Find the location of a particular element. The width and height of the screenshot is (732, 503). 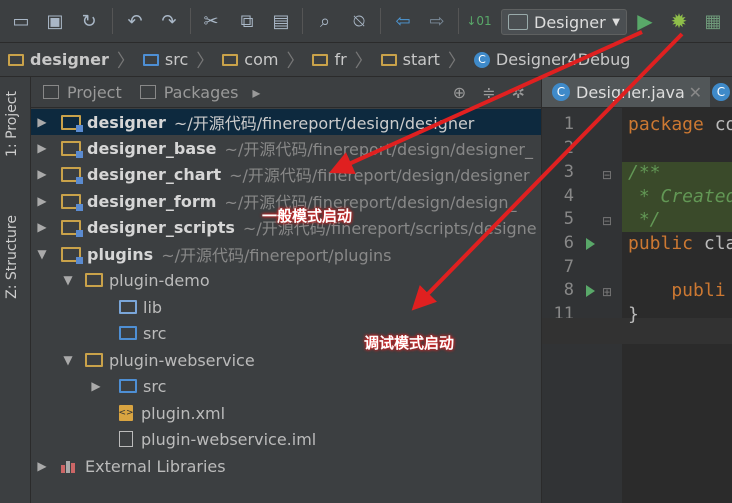

tab-project-view: Project is located at coordinates (82, 92).